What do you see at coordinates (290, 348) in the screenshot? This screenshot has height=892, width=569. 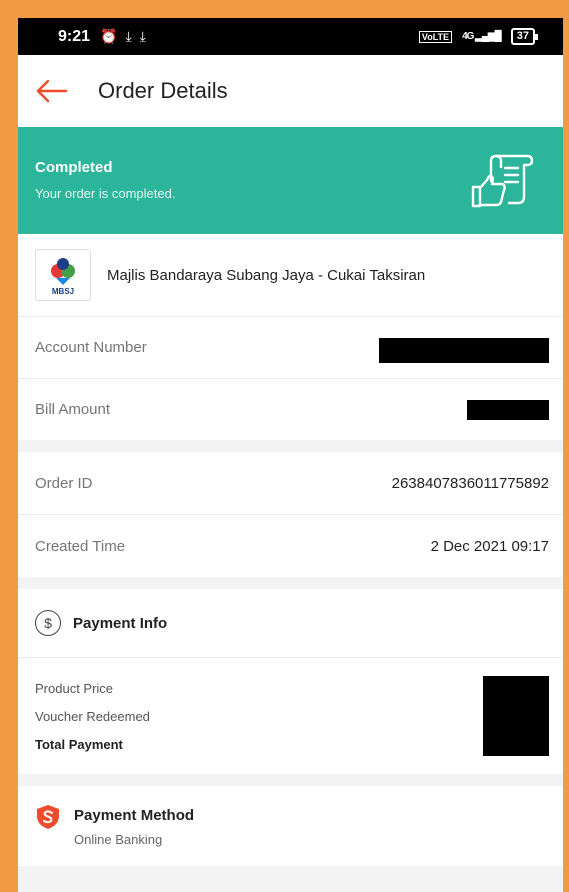 I see `account-number-row: Account Number` at bounding box center [290, 348].